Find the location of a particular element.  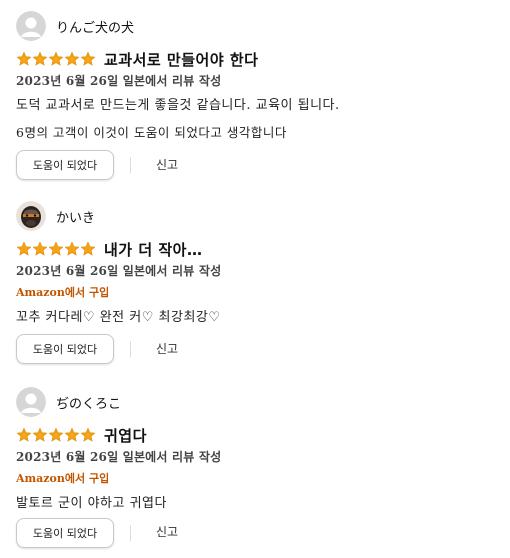

dog-photo-avatar is located at coordinates (31, 216).